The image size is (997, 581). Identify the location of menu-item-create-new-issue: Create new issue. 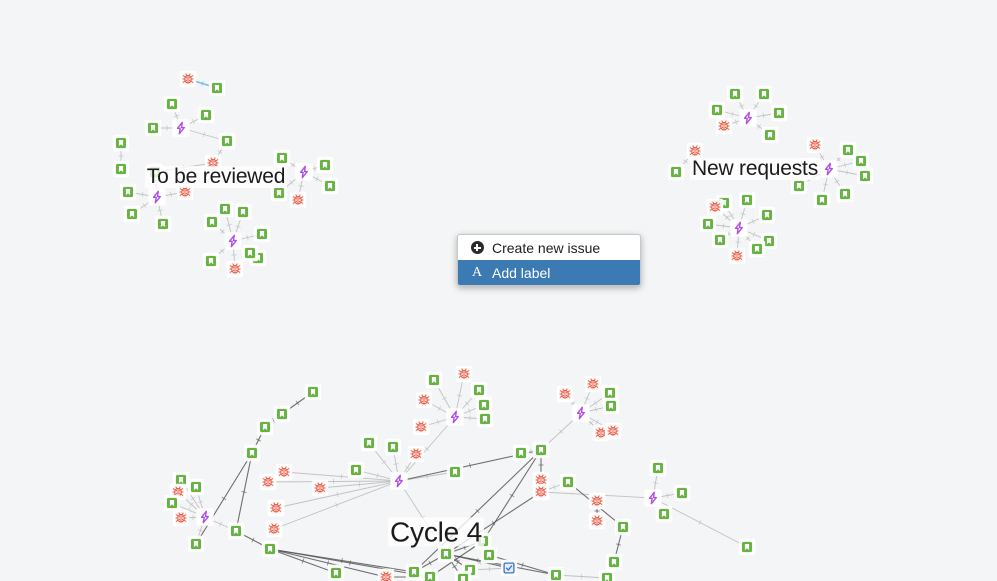
(549, 247).